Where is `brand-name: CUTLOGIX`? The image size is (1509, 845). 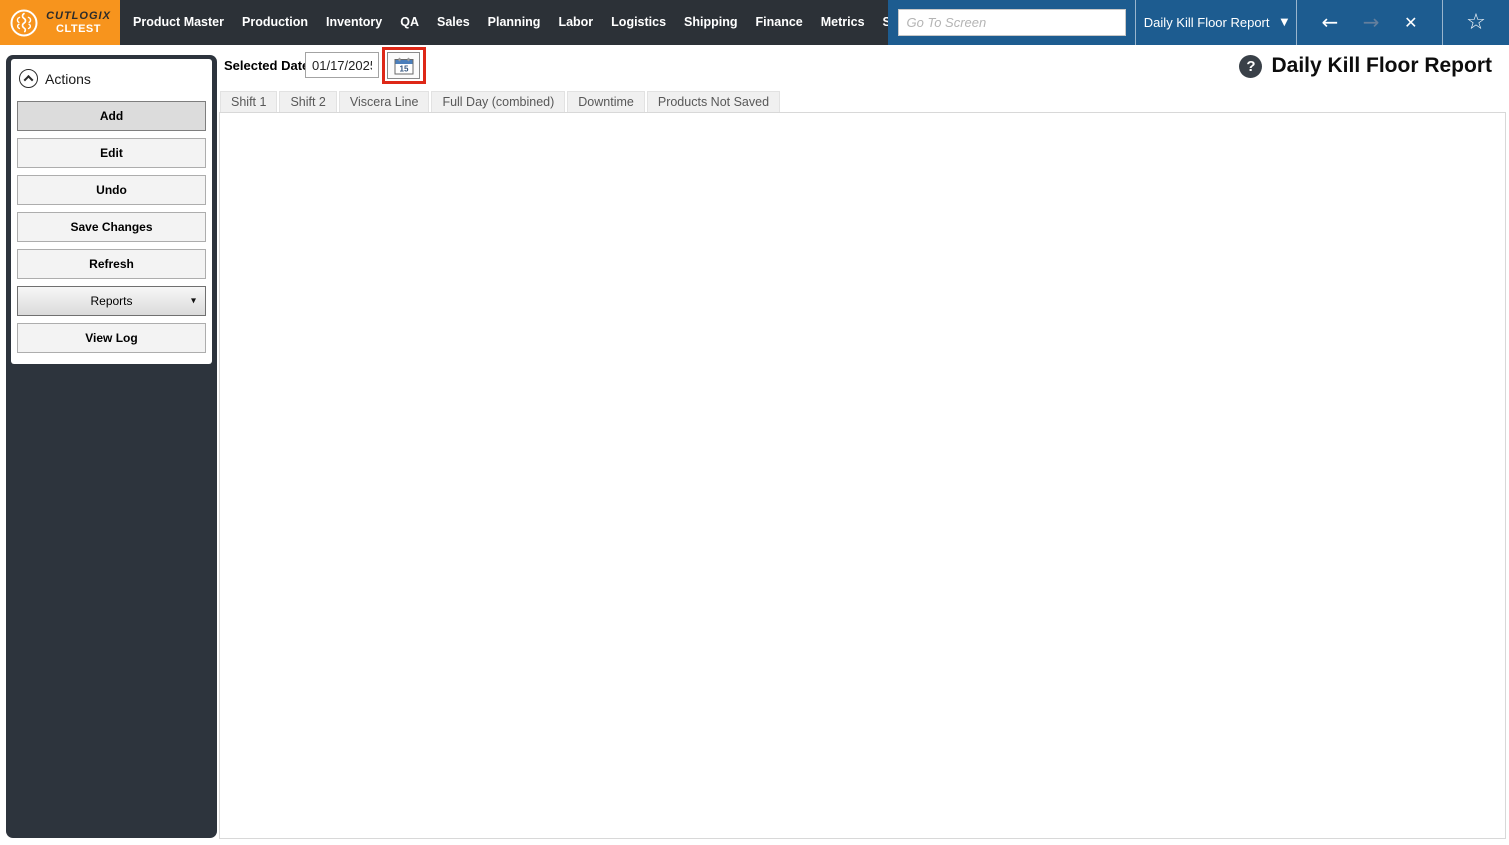 brand-name: CUTLOGIX is located at coordinates (78, 16).